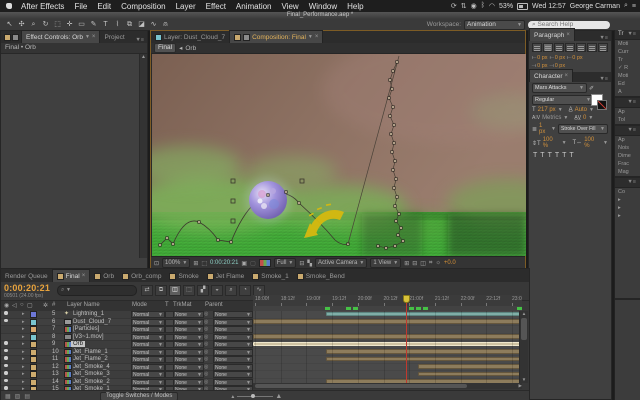  Describe the element at coordinates (86, 329) in the screenshot. I see `layer-name: [Particles]` at that location.